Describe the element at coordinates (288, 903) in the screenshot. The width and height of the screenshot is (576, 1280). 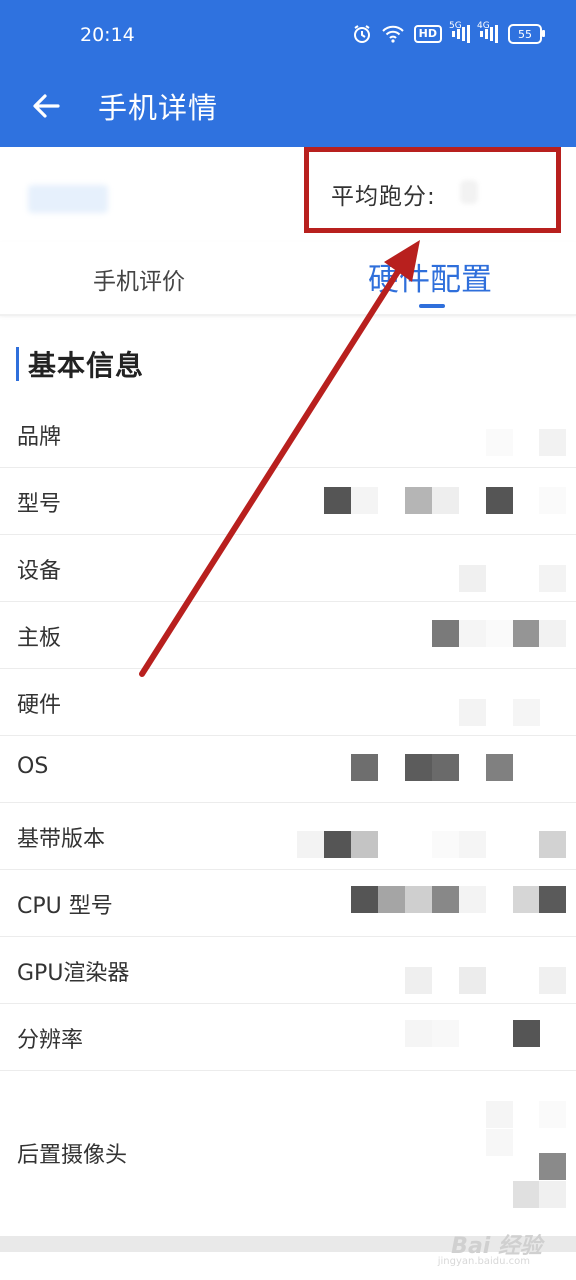
I see `info-row-cpu-model: CPU 型号` at that location.